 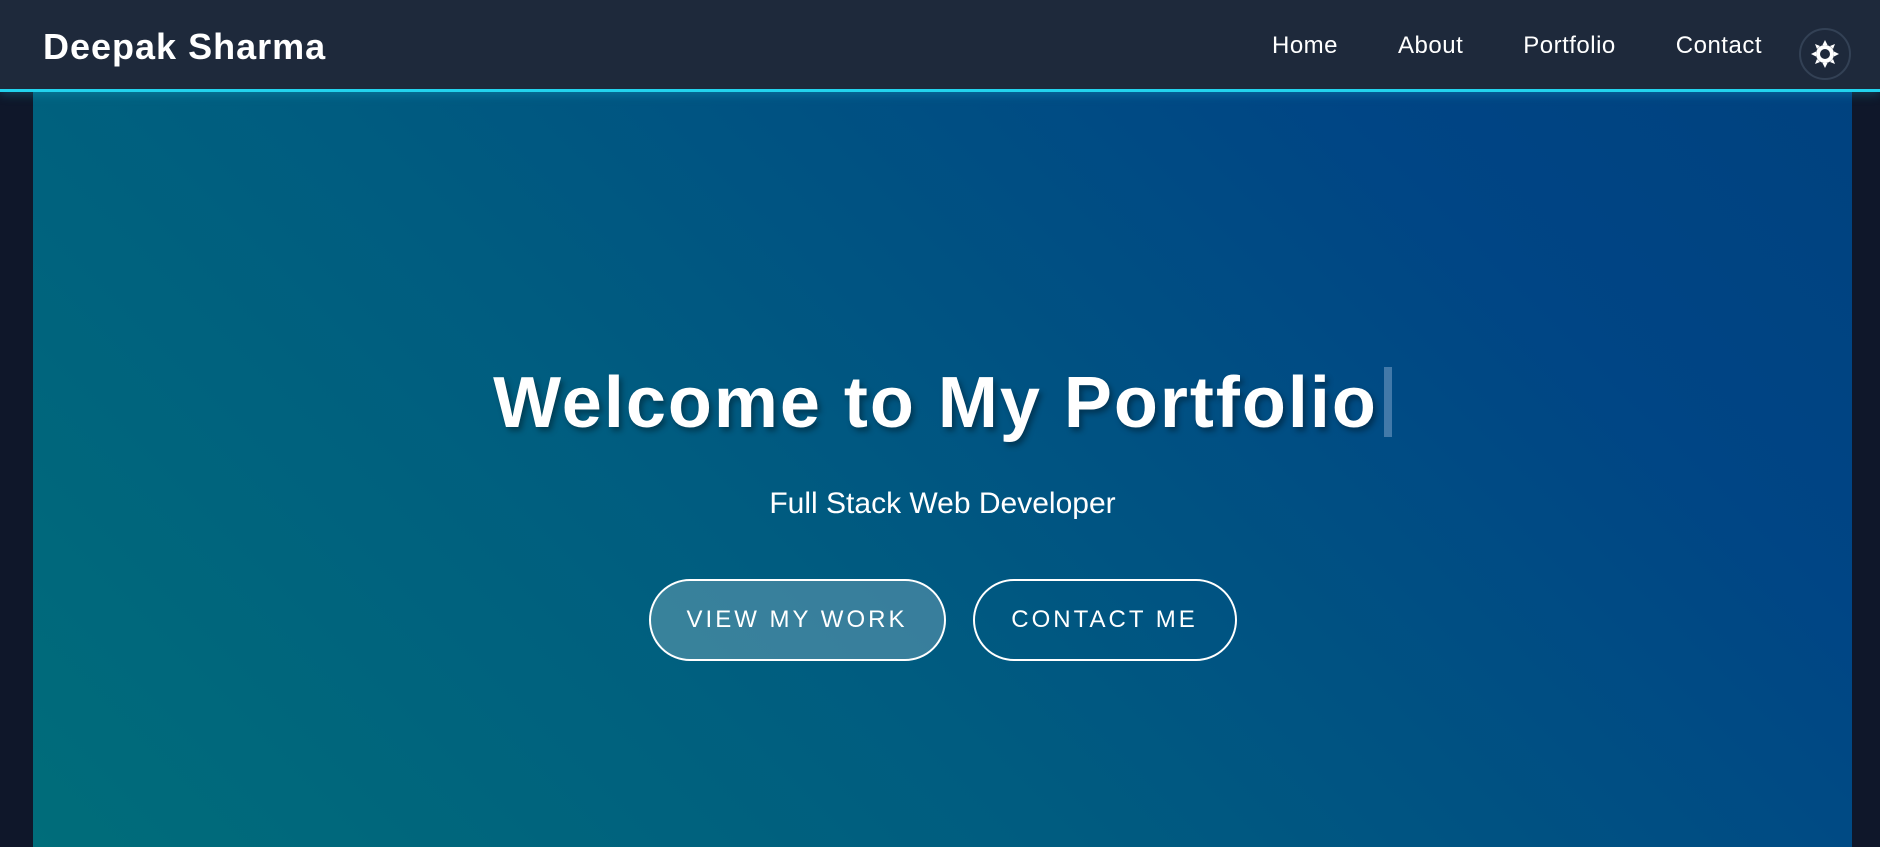 What do you see at coordinates (797, 620) in the screenshot?
I see `view-my-work-button: VIEW MY WORK` at bounding box center [797, 620].